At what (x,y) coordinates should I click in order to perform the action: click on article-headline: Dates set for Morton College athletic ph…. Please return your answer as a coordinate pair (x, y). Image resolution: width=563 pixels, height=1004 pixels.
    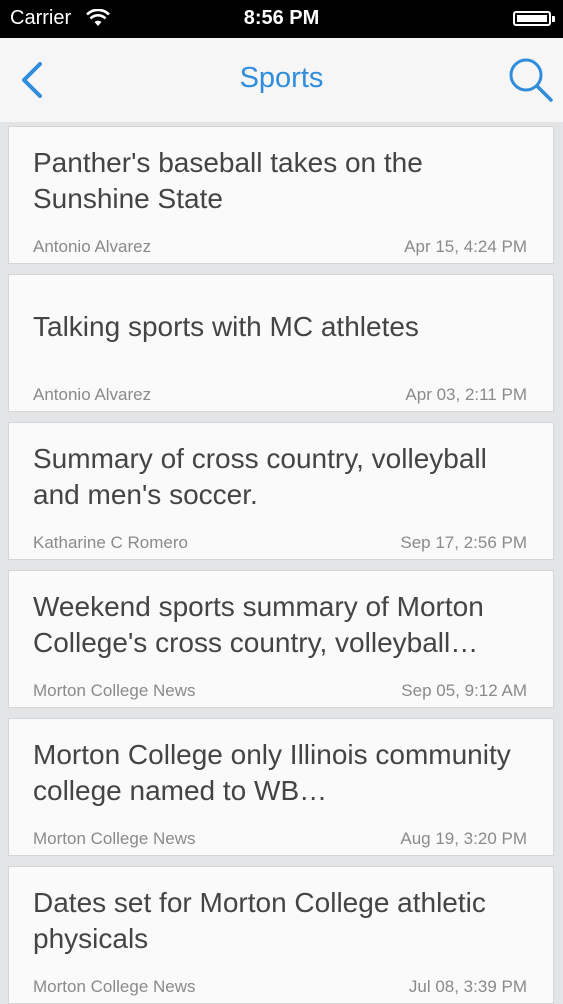
    Looking at the image, I should click on (259, 920).